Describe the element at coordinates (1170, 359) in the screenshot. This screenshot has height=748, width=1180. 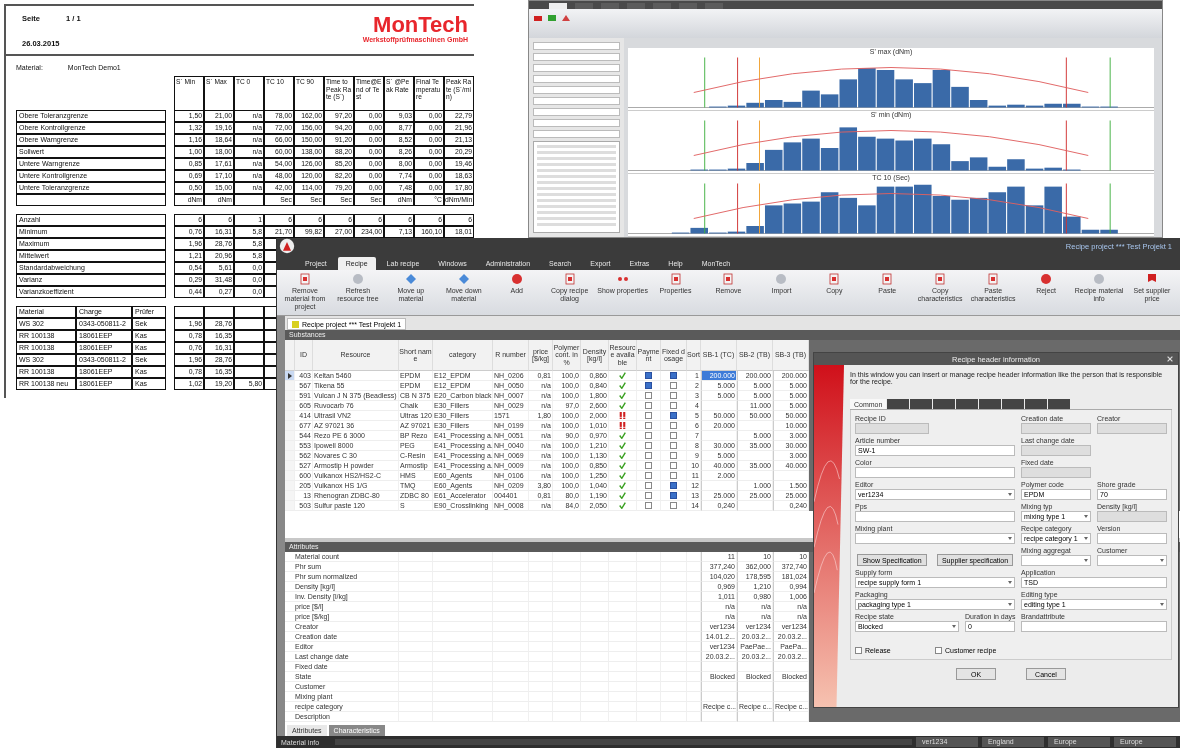
I see `close-icon` at that location.